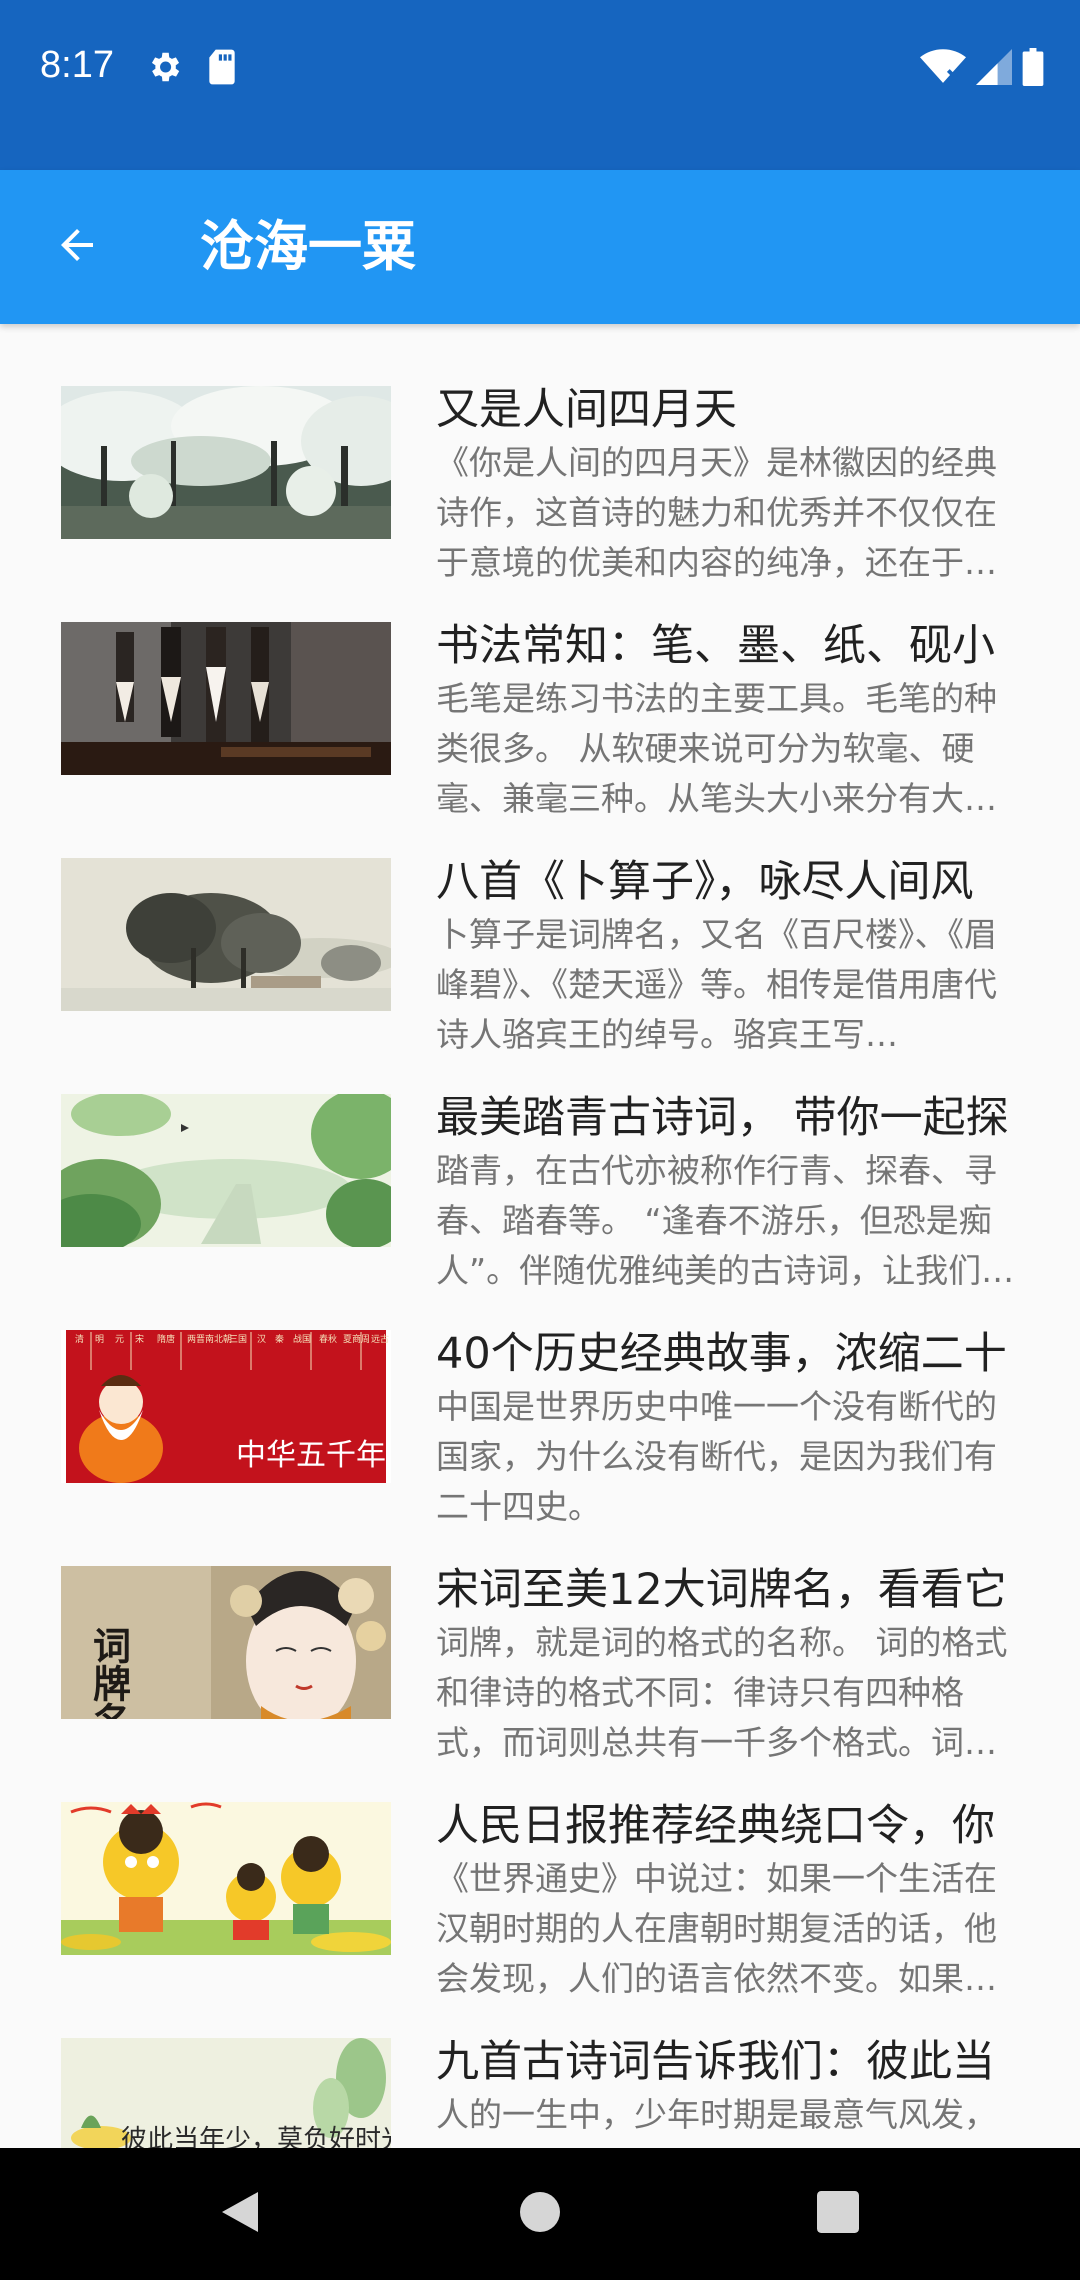 The image size is (1080, 2280). Describe the element at coordinates (79, 1339) in the screenshot. I see `dynasty-label: 清` at that location.